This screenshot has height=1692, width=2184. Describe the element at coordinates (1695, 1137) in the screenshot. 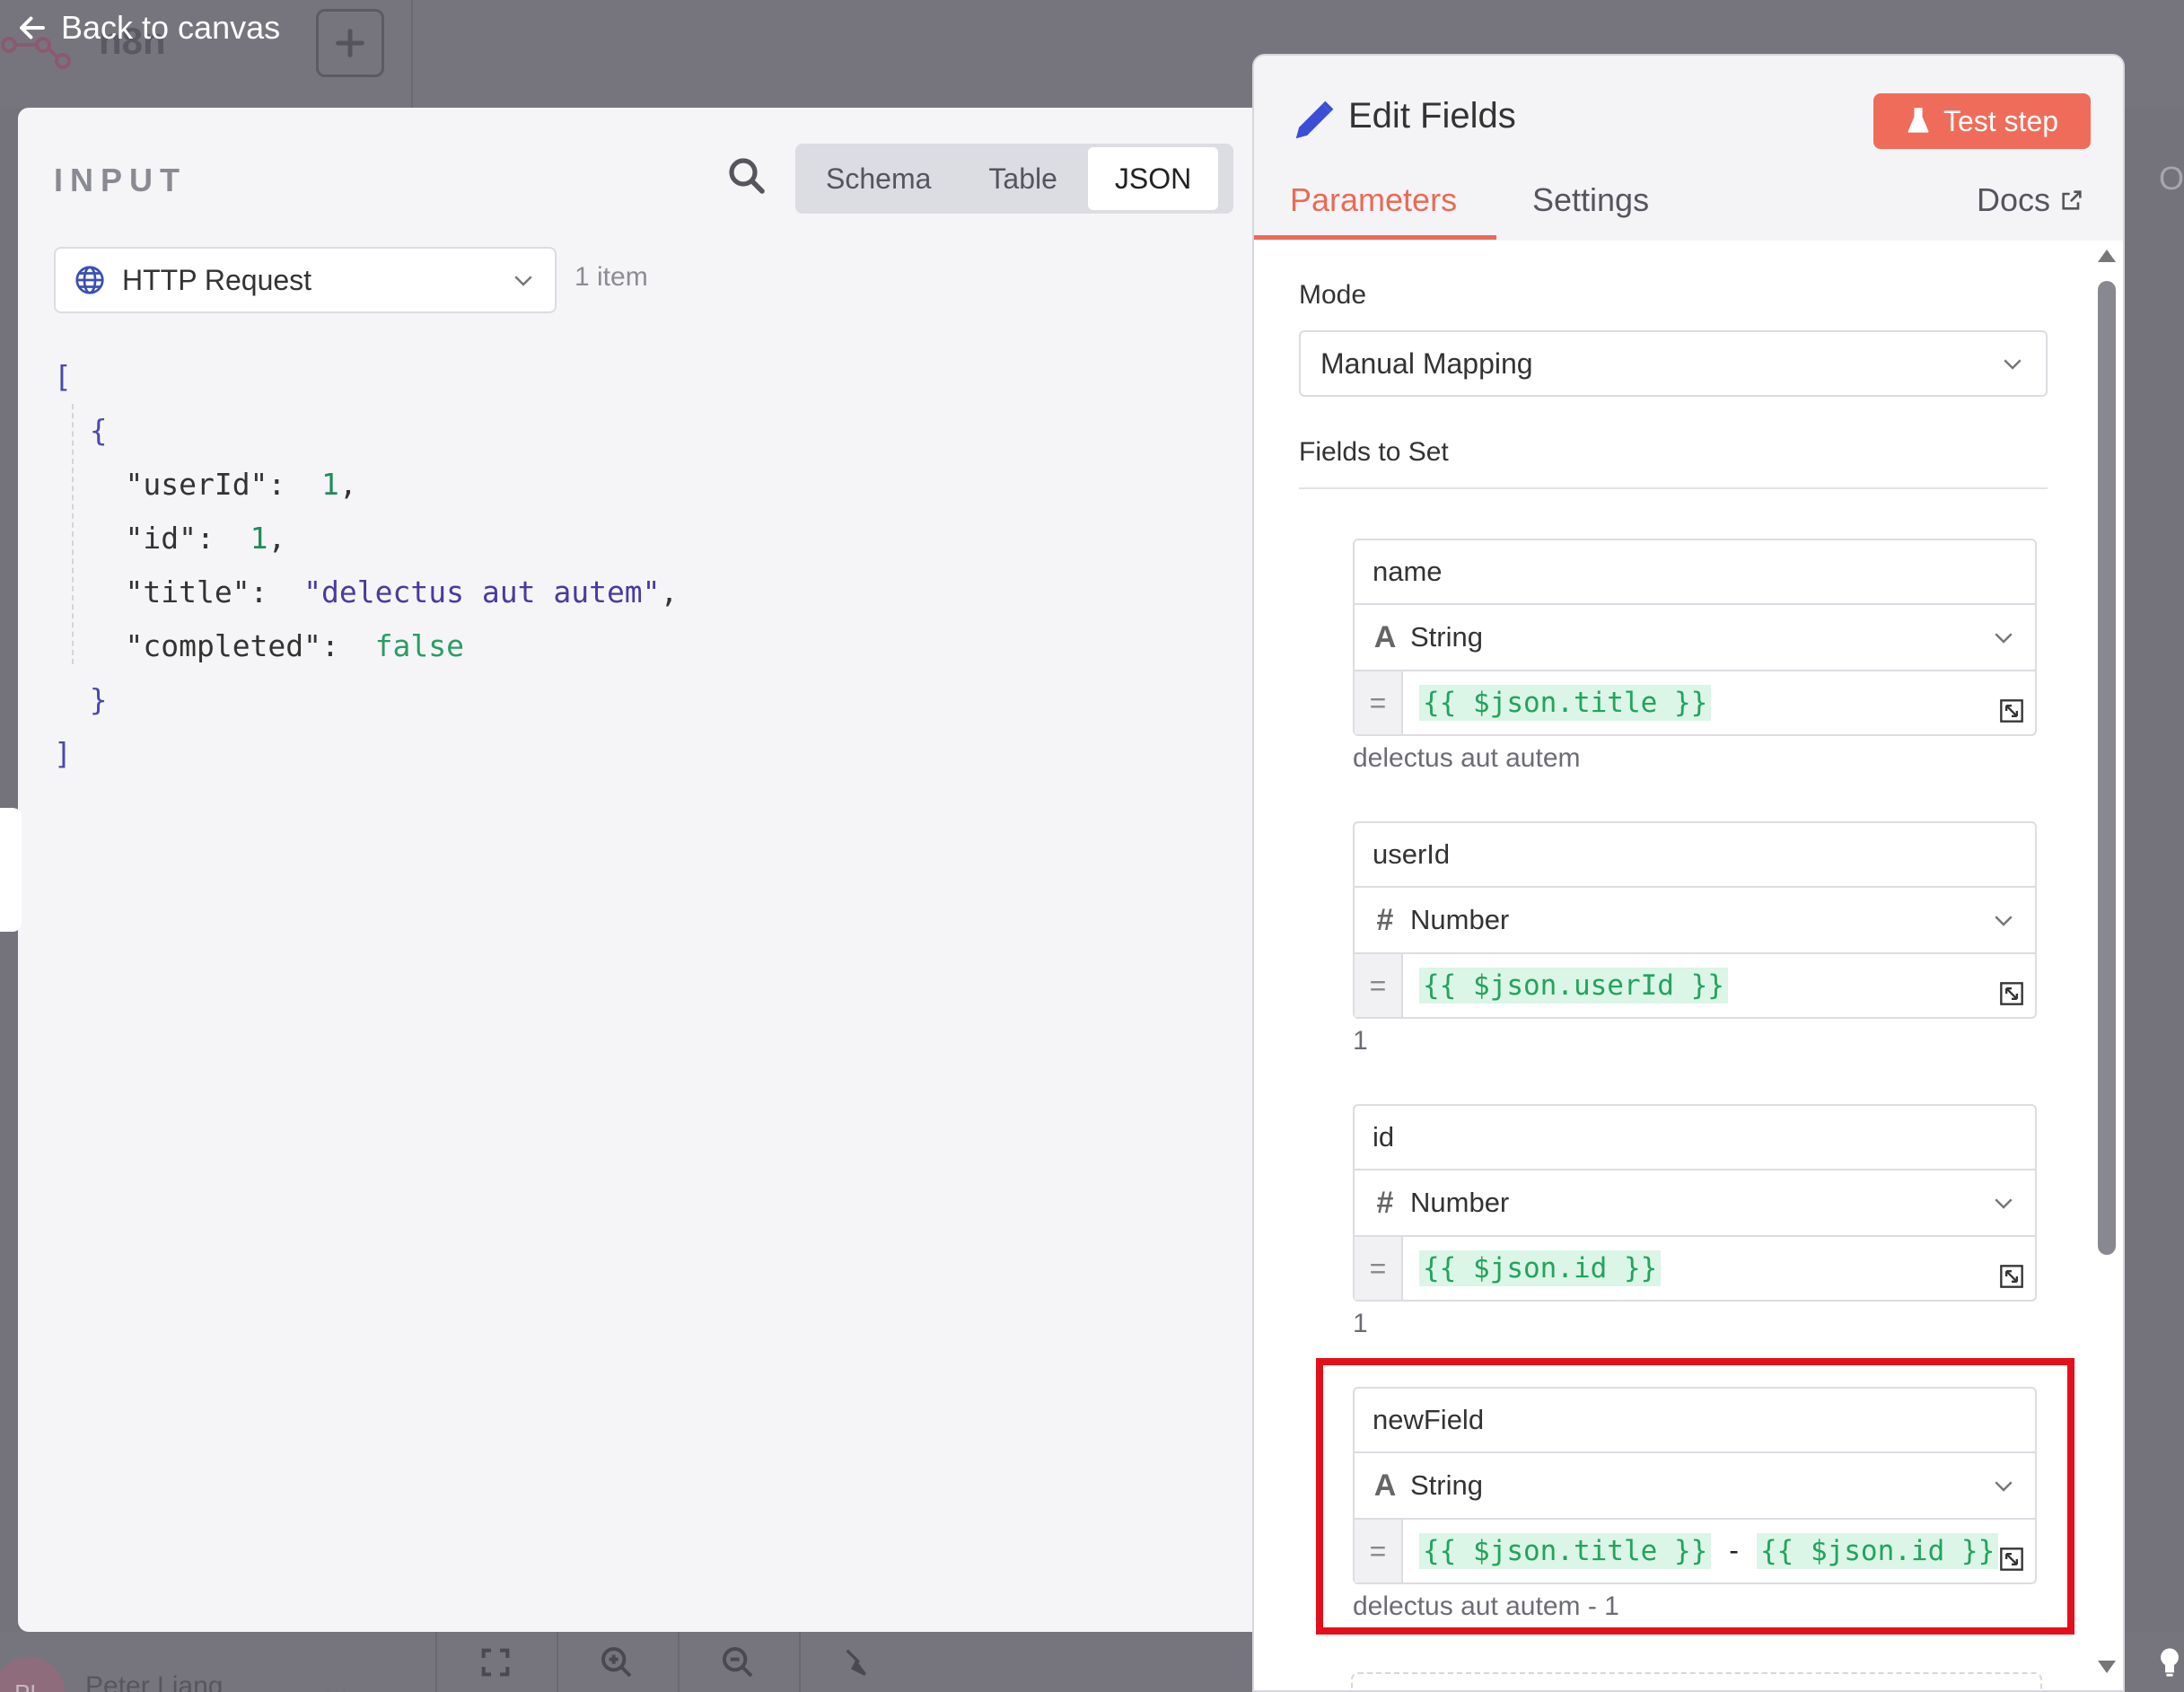

I see `field-name-input: id` at that location.